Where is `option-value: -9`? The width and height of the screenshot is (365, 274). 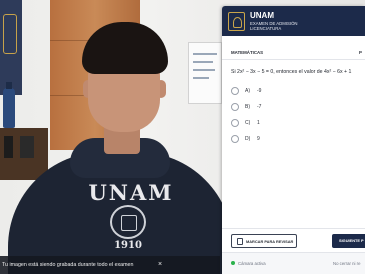
option-value: -9 is located at coordinates (259, 91).